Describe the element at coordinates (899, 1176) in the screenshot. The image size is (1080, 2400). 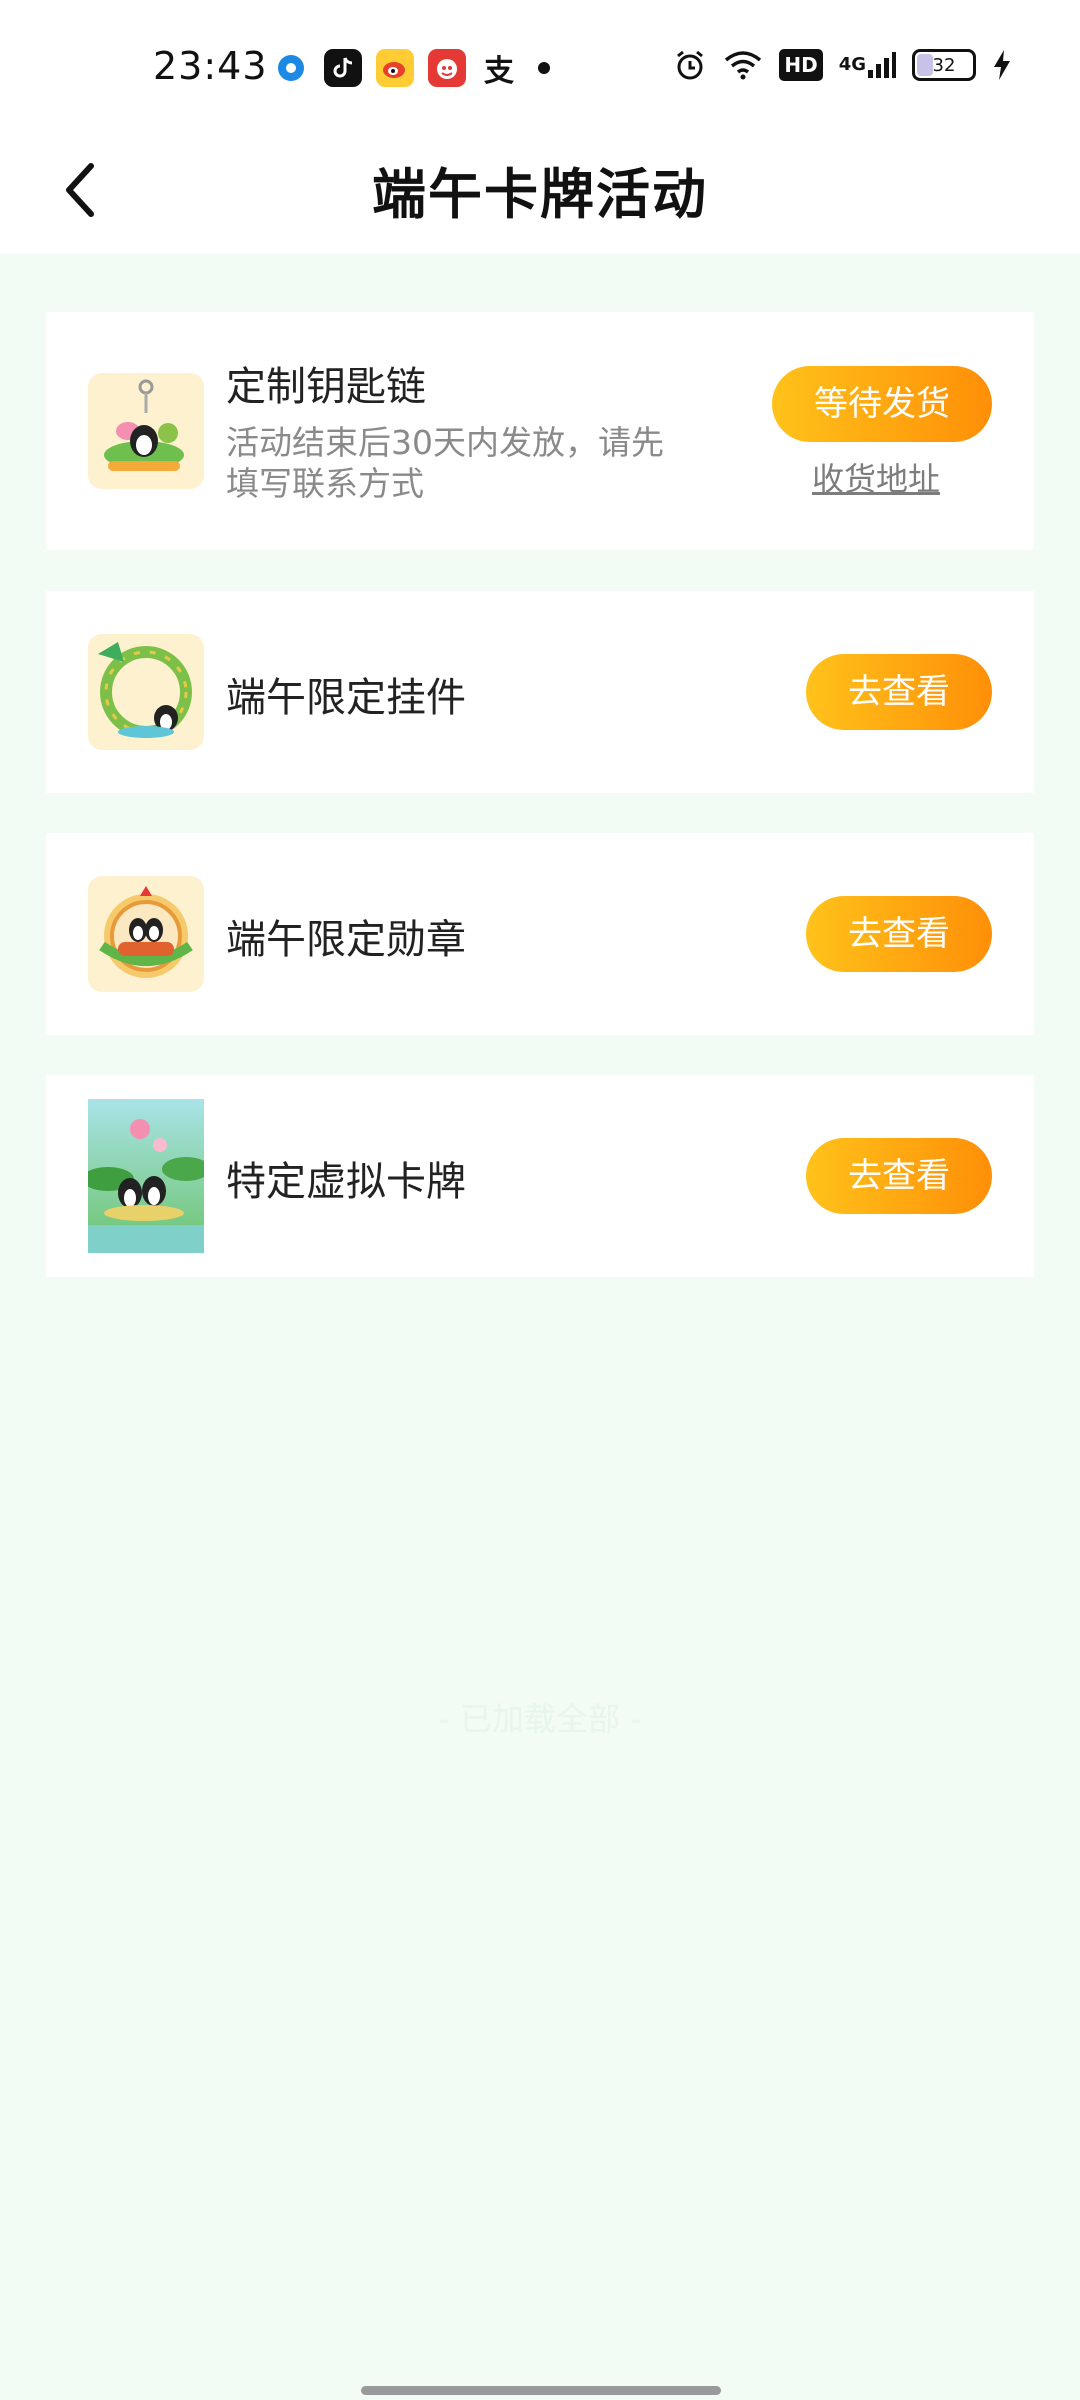
I see `view-virtual-card-button: 去查看` at that location.